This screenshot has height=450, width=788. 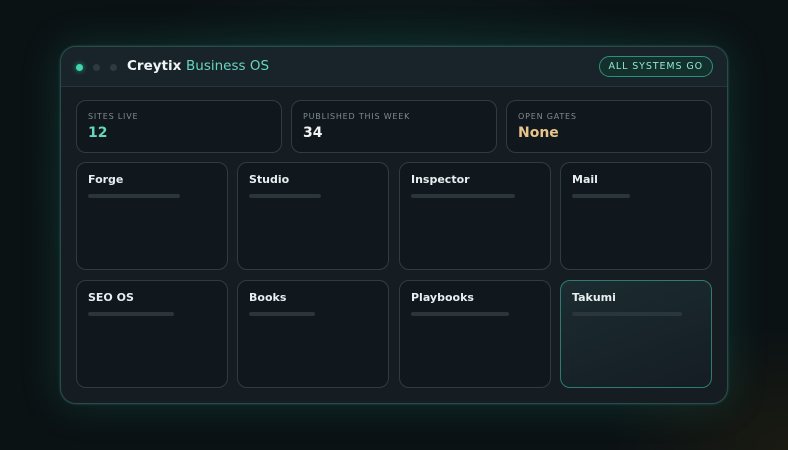 I want to click on app-card-title: Playbooks, so click(x=442, y=297).